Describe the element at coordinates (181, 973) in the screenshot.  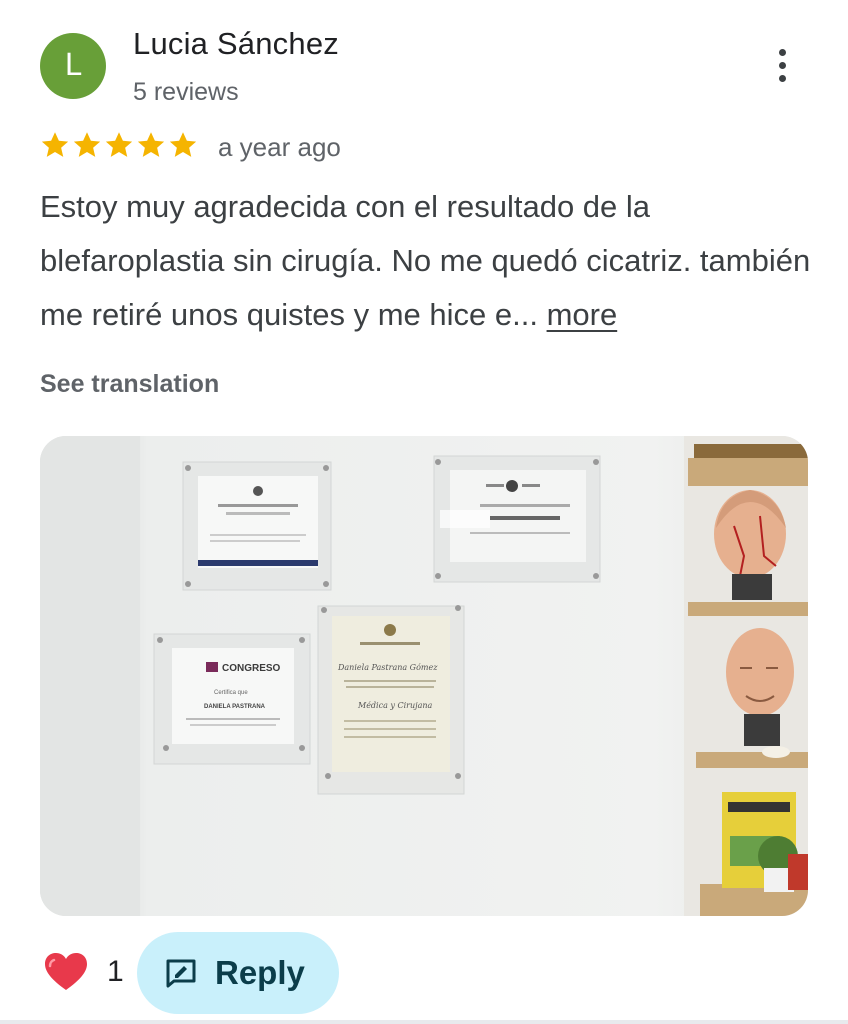
I see `reply-icon` at that location.